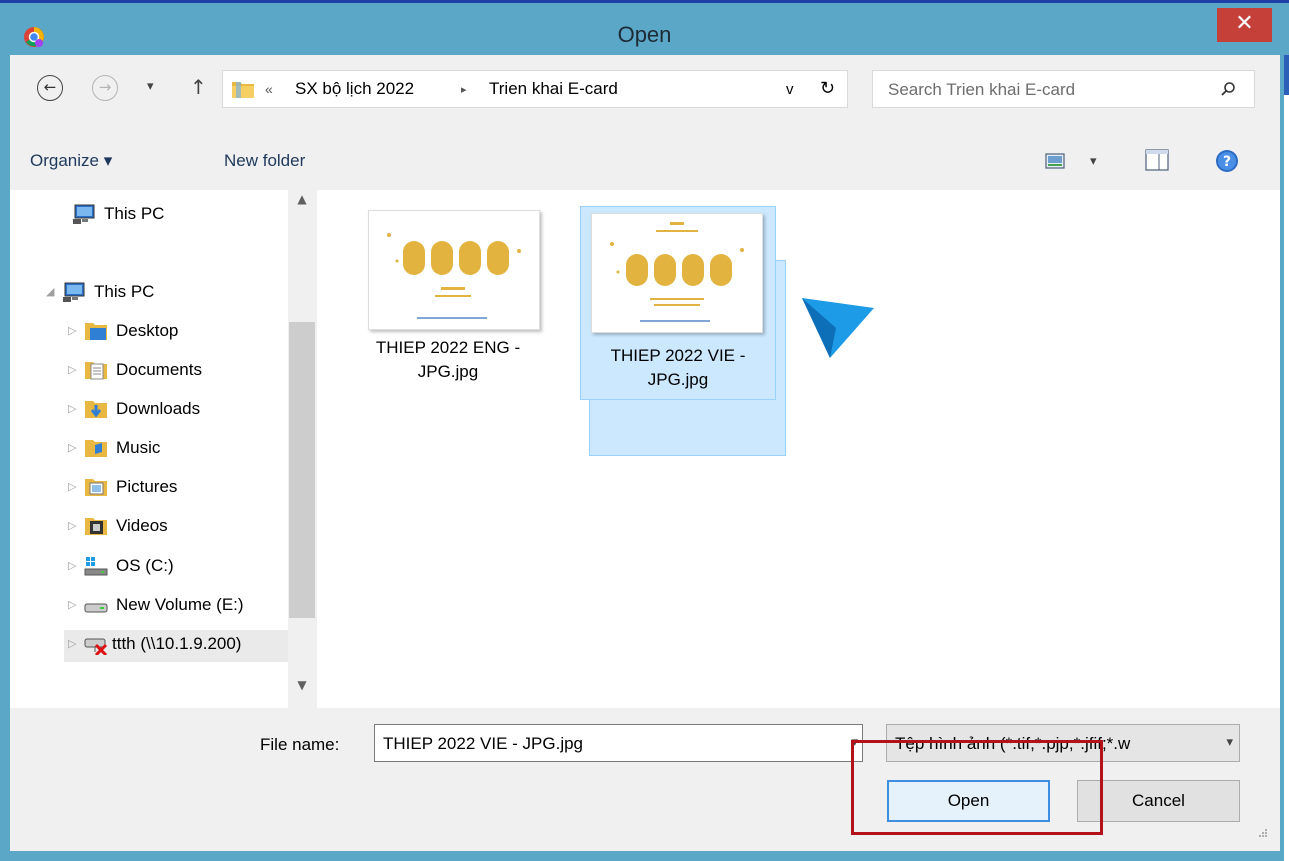 The width and height of the screenshot is (1289, 861). What do you see at coordinates (96, 331) in the screenshot?
I see `desktop-folder-icon` at bounding box center [96, 331].